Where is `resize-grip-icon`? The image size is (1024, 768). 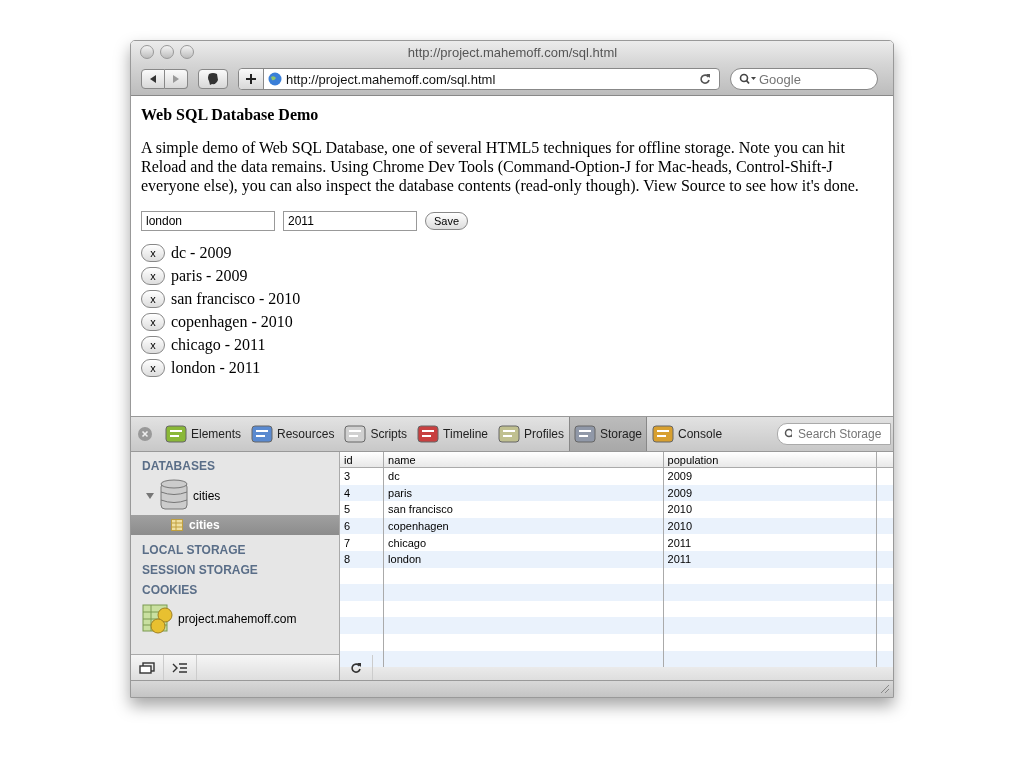
resize-grip-icon is located at coordinates (885, 689).